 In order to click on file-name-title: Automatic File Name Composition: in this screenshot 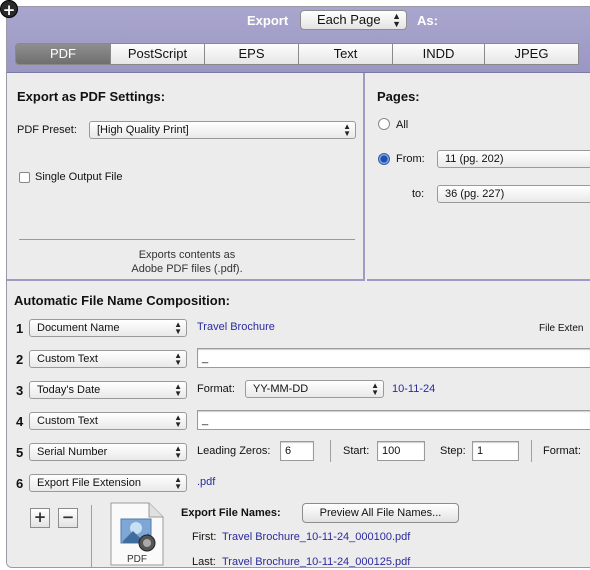, I will do `click(122, 300)`.